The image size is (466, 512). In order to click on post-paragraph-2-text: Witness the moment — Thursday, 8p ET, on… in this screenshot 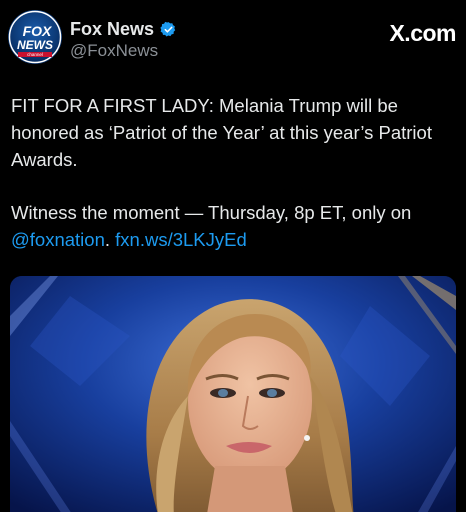, I will do `click(211, 212)`.